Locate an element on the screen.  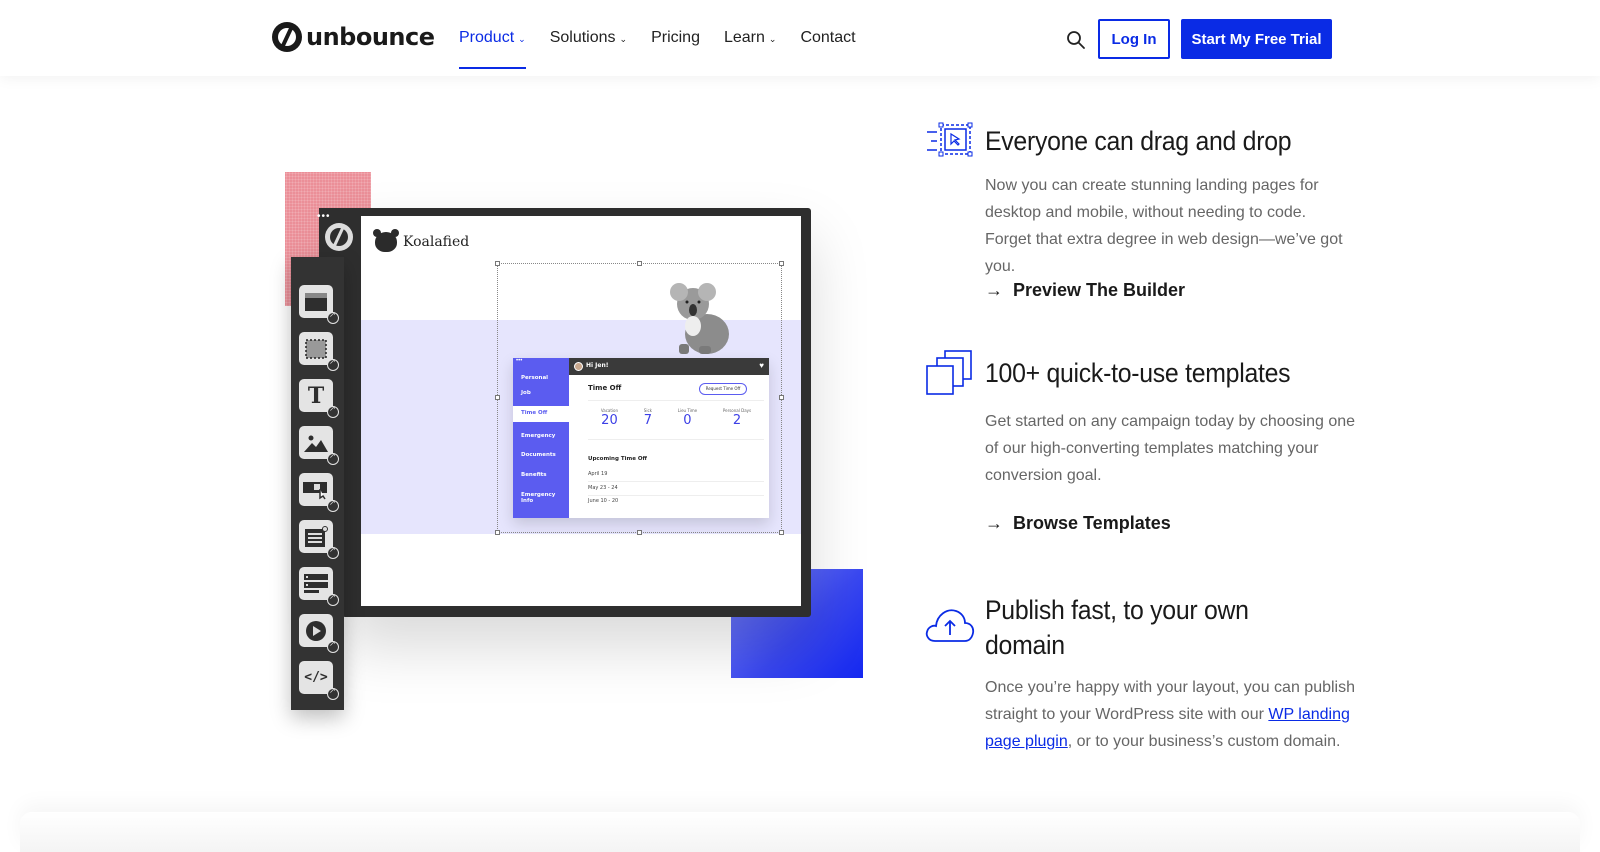
nav-item-learn: Learn ⌄ is located at coordinates (750, 38).